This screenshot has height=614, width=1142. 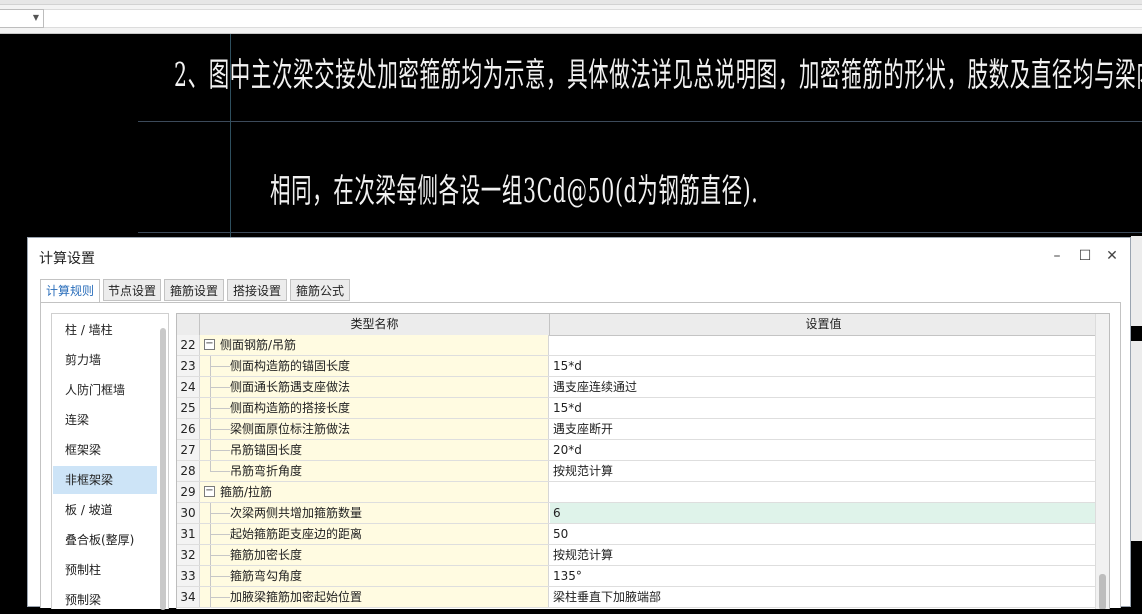 What do you see at coordinates (823, 450) in the screenshot?
I see `setting-value-cell: 20*d` at bounding box center [823, 450].